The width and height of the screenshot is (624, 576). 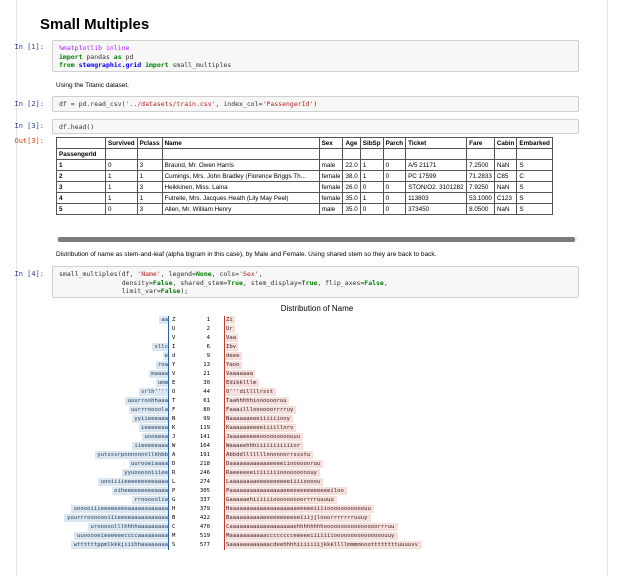 What do you see at coordinates (174, 401) in the screenshot?
I see `stem-label: T` at bounding box center [174, 401].